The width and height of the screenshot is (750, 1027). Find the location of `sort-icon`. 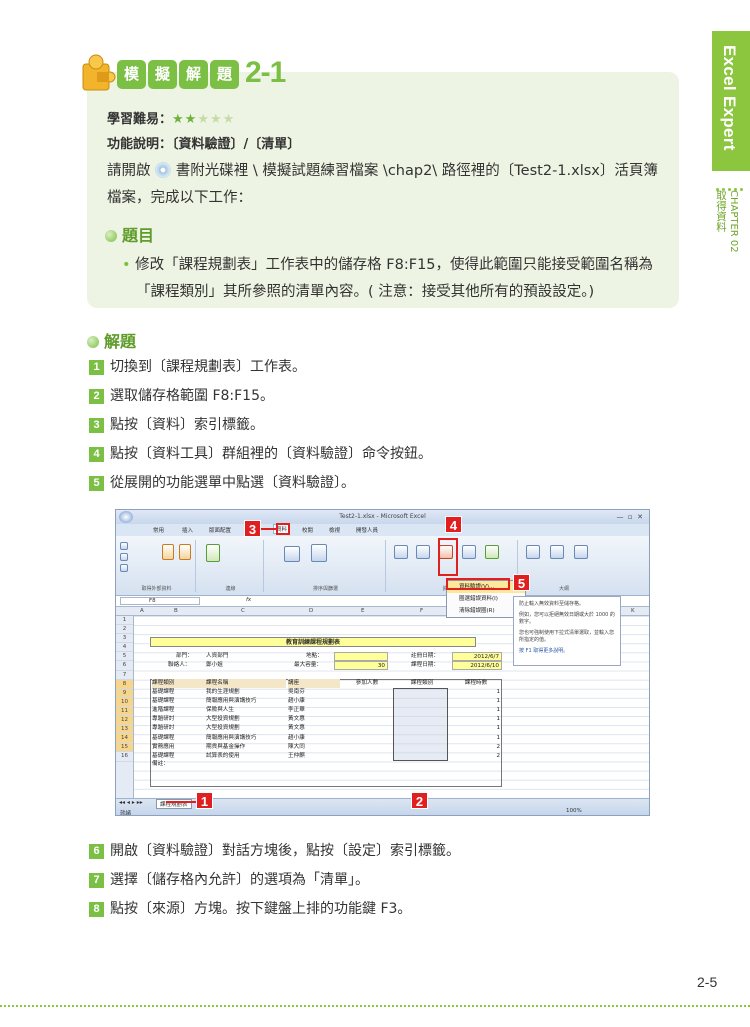

sort-icon is located at coordinates (292, 554).